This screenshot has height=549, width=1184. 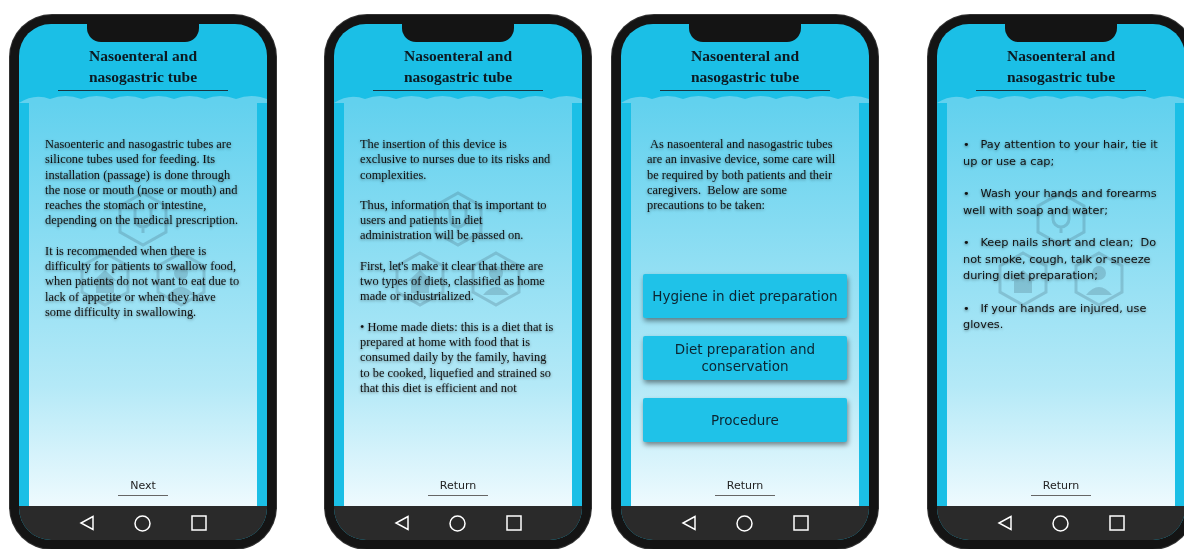 What do you see at coordinates (454, 220) in the screenshot?
I see `paragraph: Thus, information that is important to users and patients in diet administration will be passed on.` at bounding box center [454, 220].